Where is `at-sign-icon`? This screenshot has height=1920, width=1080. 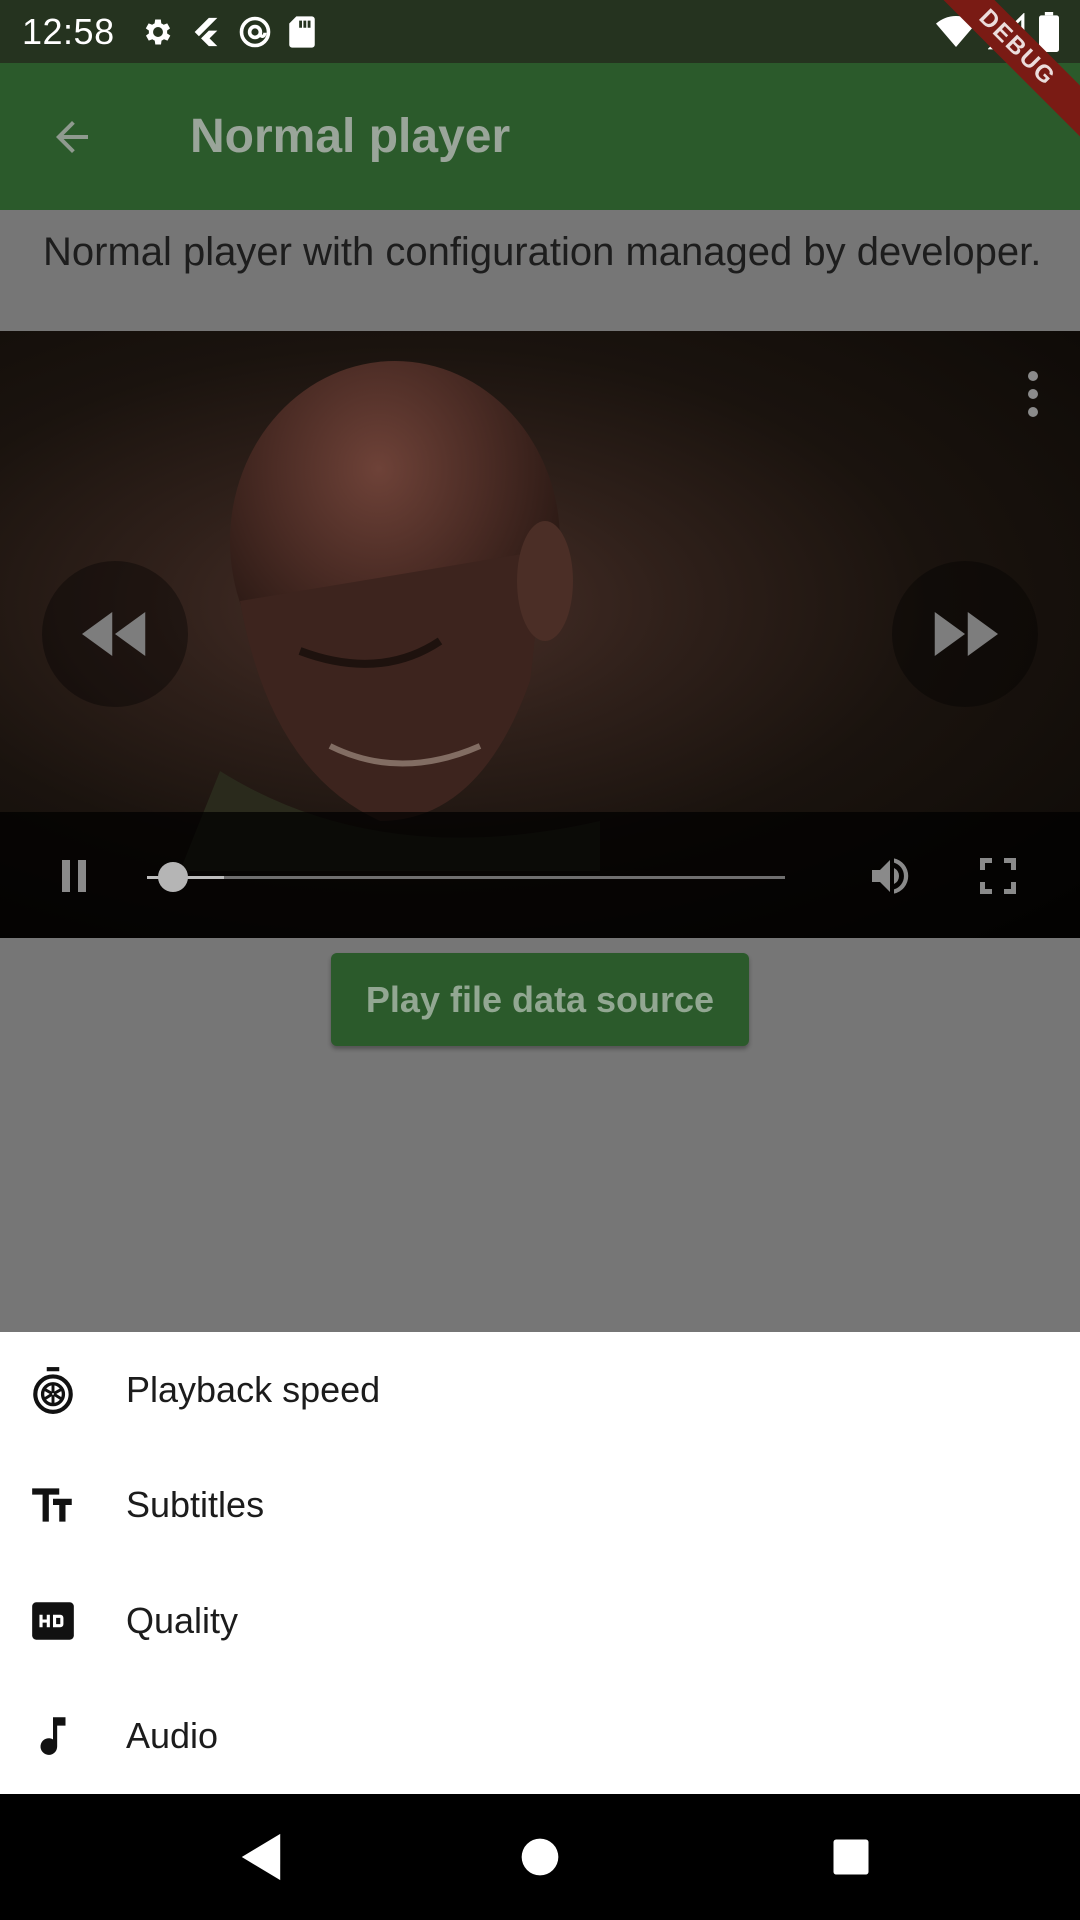
at-sign-icon is located at coordinates (254, 31).